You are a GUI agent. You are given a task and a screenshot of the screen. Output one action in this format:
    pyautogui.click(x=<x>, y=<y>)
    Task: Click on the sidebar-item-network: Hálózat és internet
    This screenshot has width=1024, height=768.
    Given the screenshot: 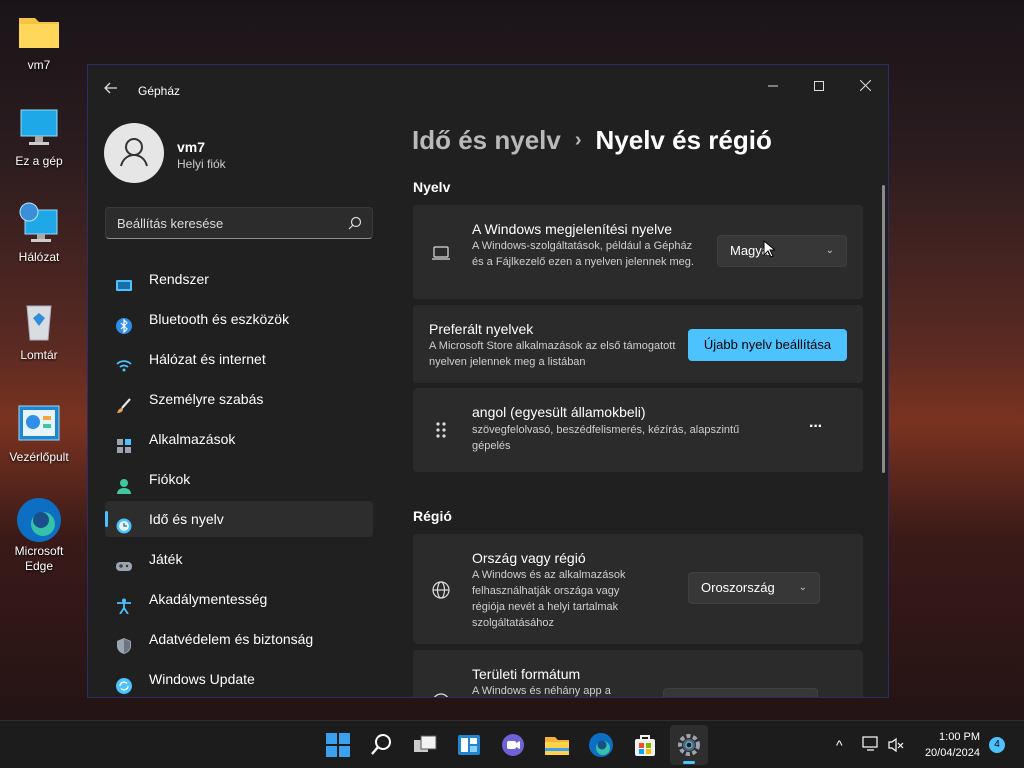 What is the action you would take?
    pyautogui.click(x=239, y=359)
    